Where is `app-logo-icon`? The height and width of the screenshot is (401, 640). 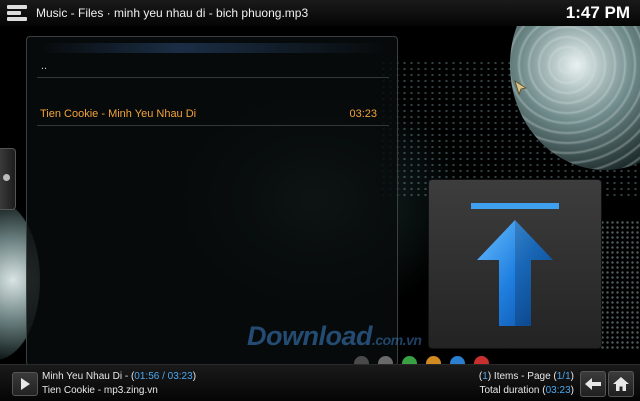 app-logo-icon is located at coordinates (17, 13).